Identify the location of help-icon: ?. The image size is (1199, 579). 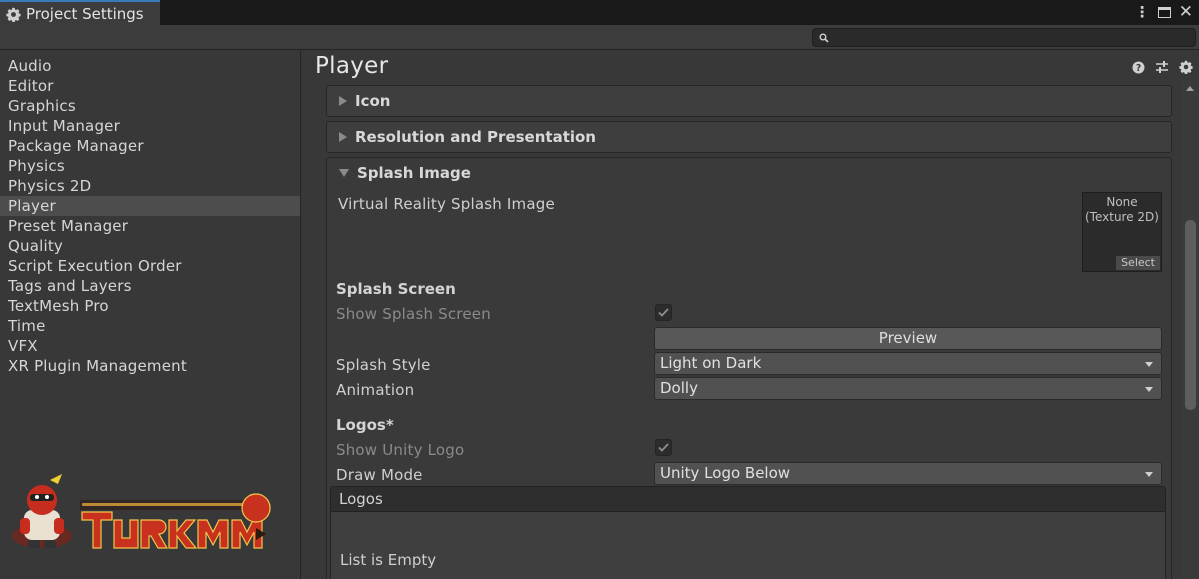
(1138, 67).